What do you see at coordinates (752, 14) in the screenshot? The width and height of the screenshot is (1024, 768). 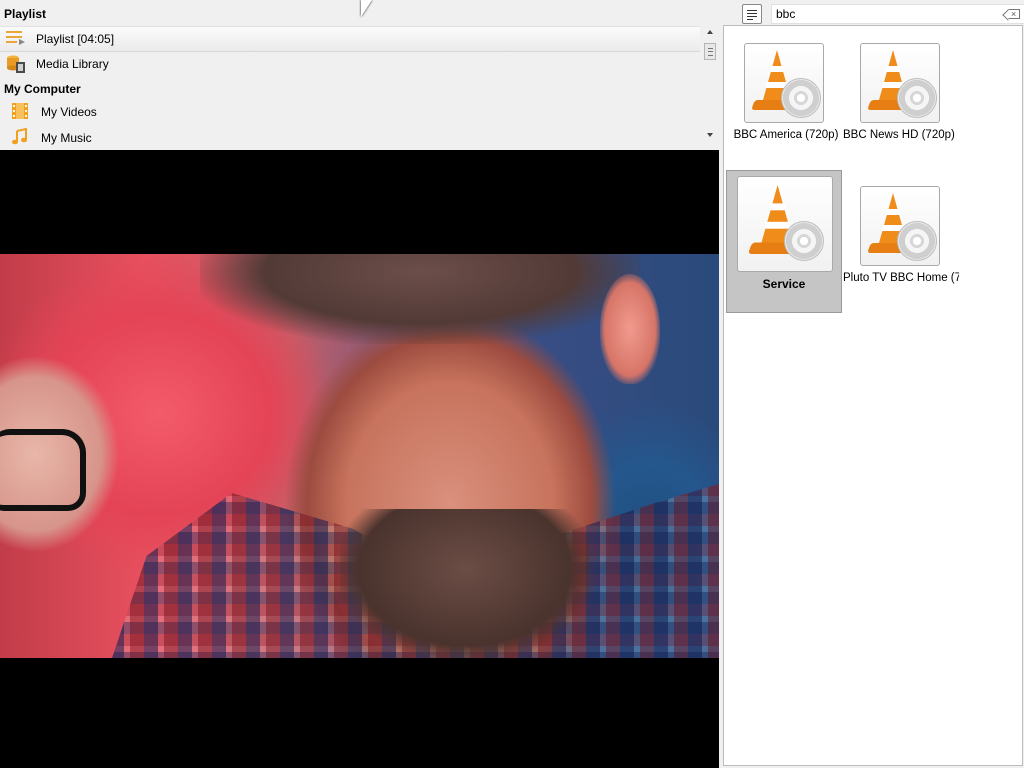 I see `view-toggle-button` at bounding box center [752, 14].